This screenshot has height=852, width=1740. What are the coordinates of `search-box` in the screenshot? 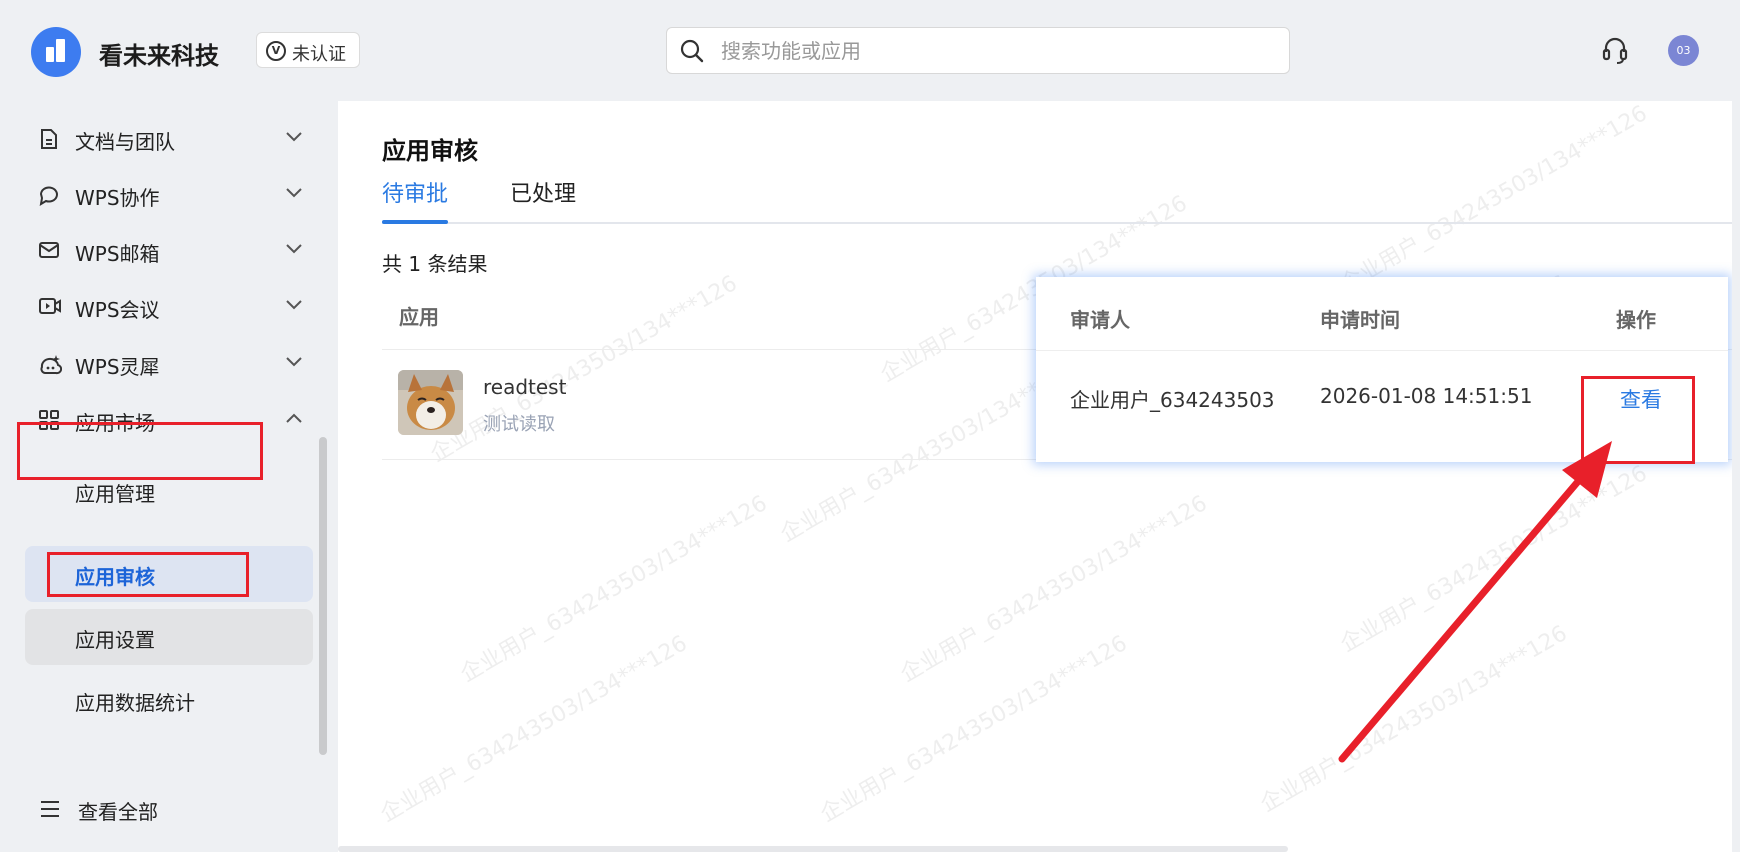 It's located at (978, 50).